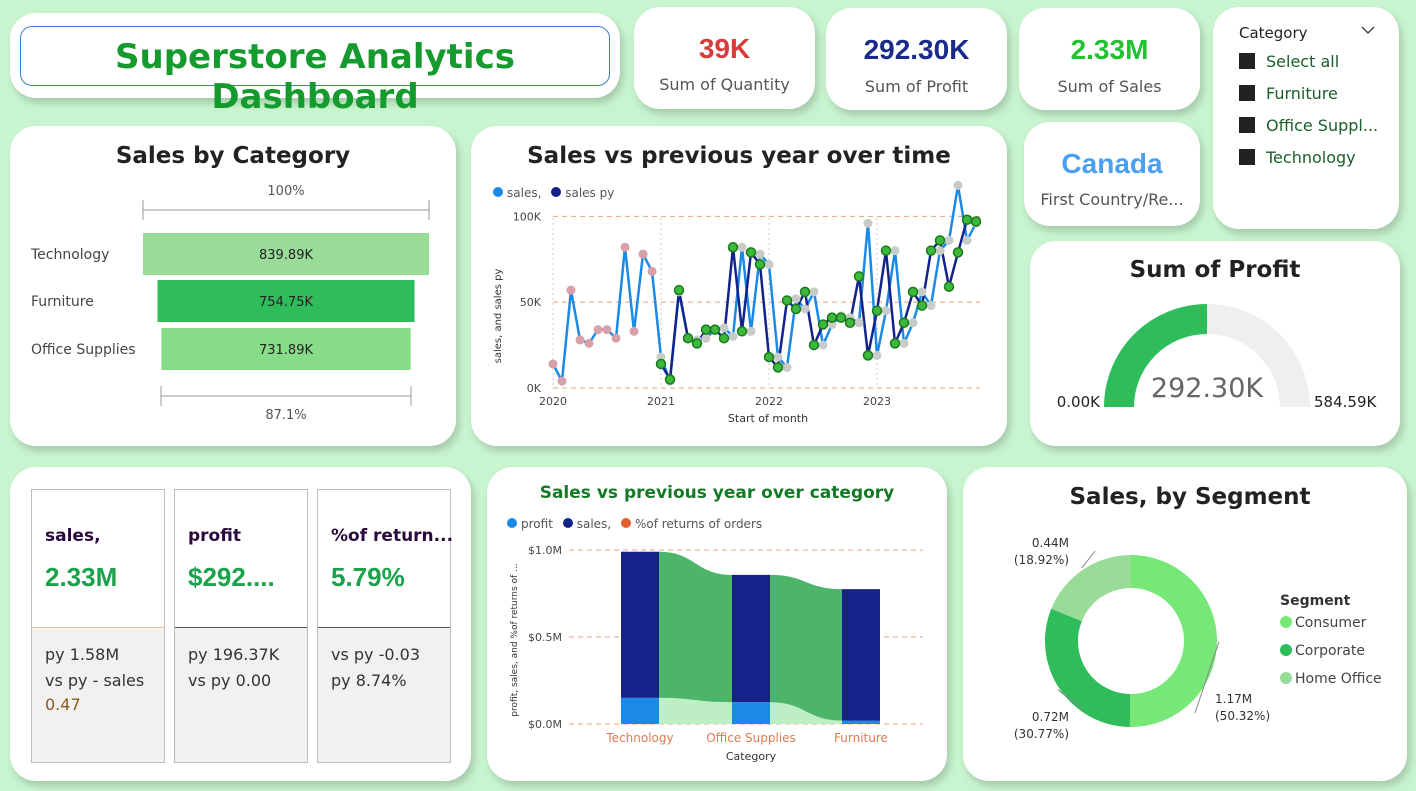 The width and height of the screenshot is (1416, 791). Describe the element at coordinates (81, 577) in the screenshot. I see `card-sales-value: 2.33M` at that location.